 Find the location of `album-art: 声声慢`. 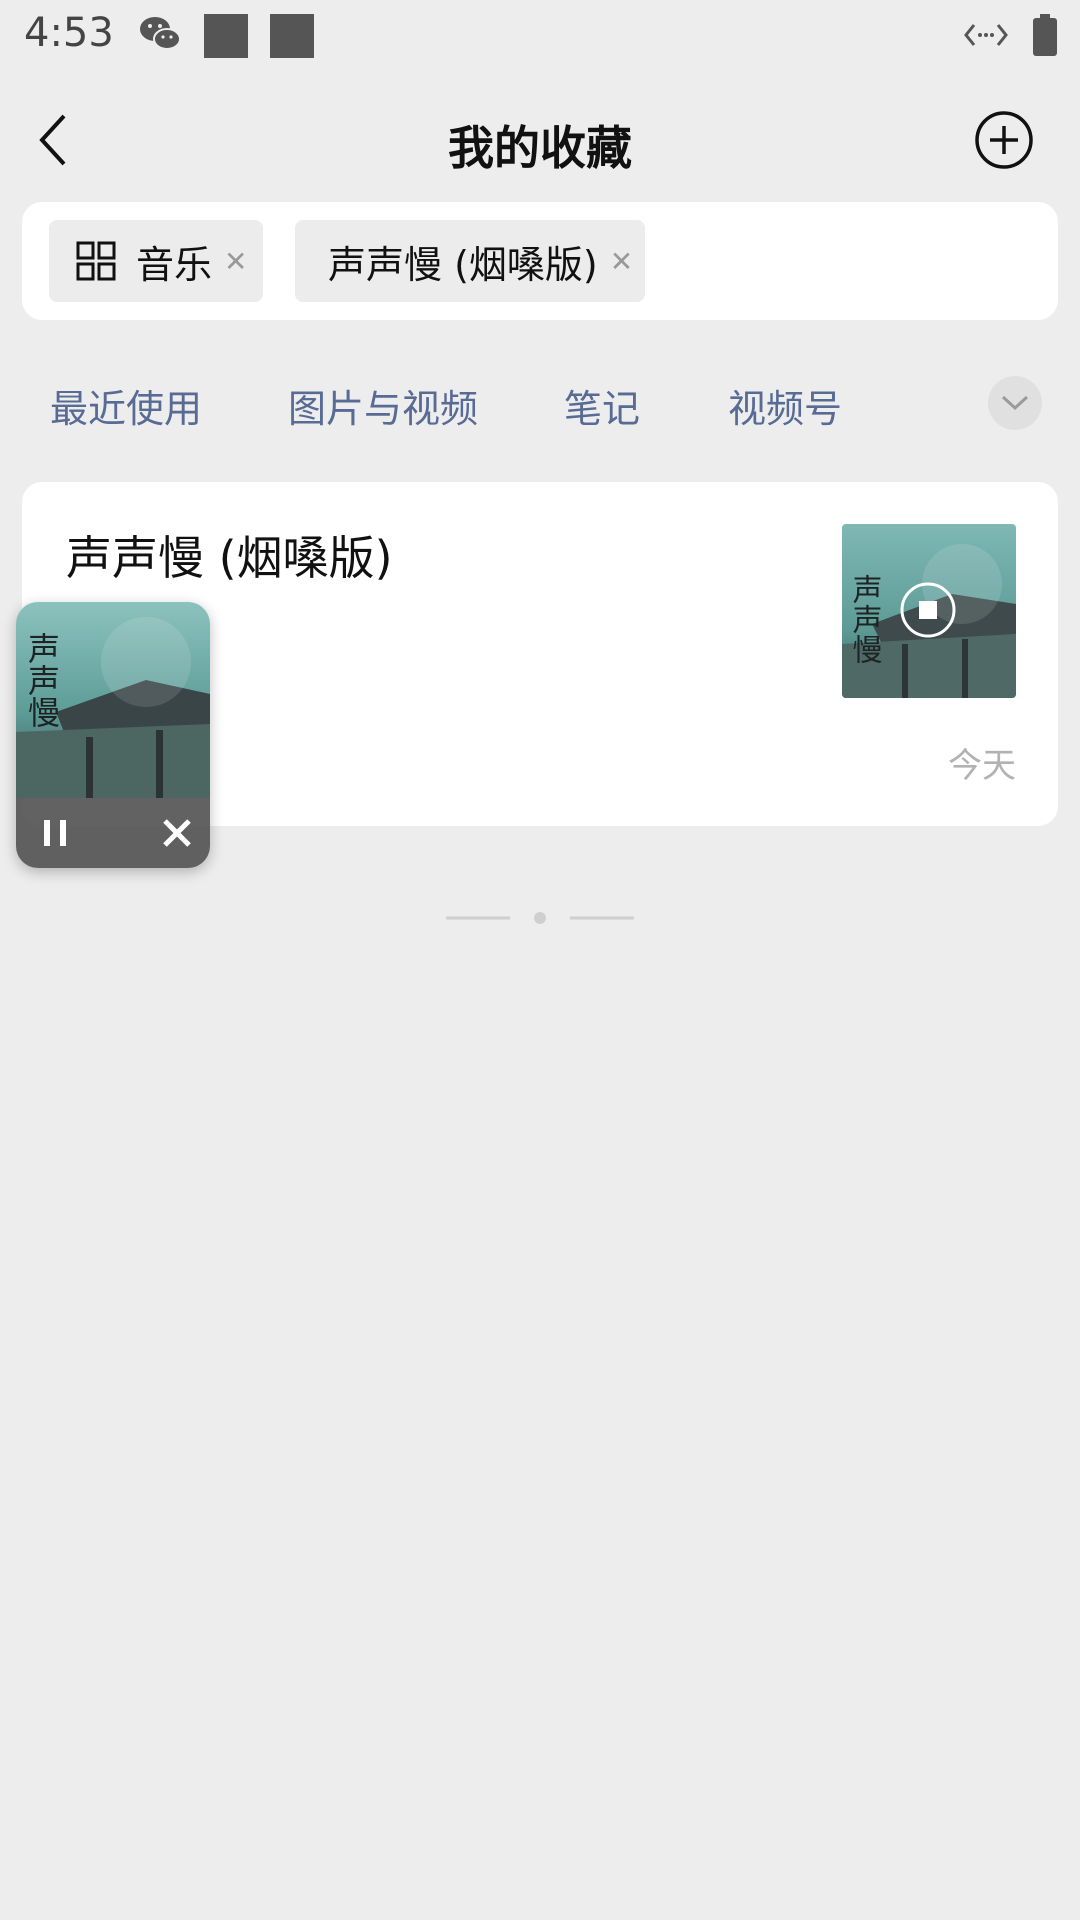

album-art: 声声慢 is located at coordinates (929, 611).